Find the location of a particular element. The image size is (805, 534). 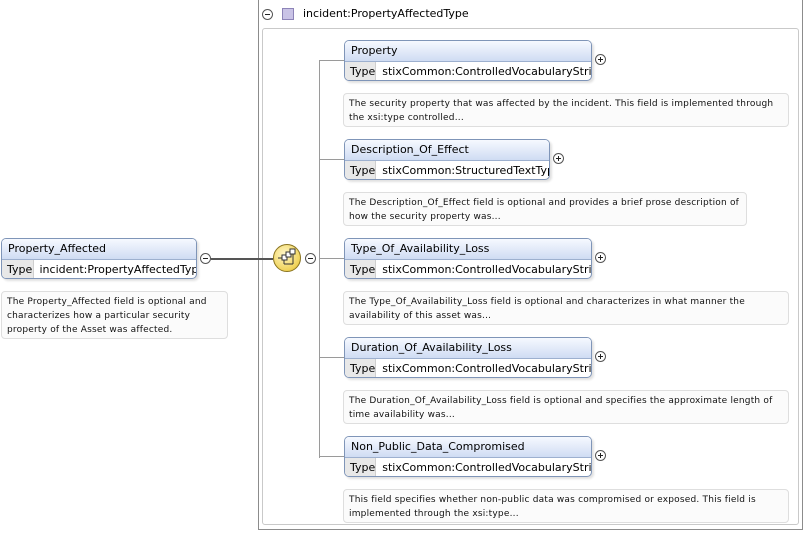

root-type-value: incident:PropertyAffectedType is located at coordinates (118, 269).